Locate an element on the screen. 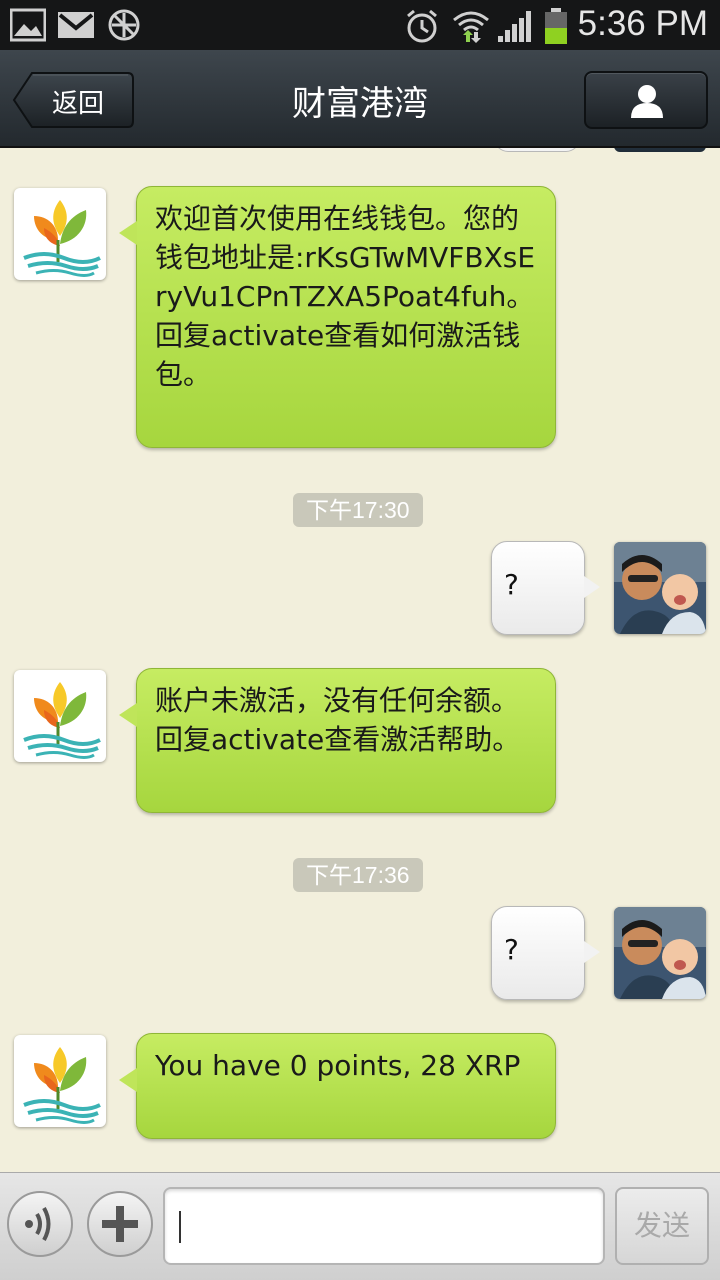 Image resolution: width=720 pixels, height=1280 pixels. back-label: 返回 is located at coordinates (78, 104).